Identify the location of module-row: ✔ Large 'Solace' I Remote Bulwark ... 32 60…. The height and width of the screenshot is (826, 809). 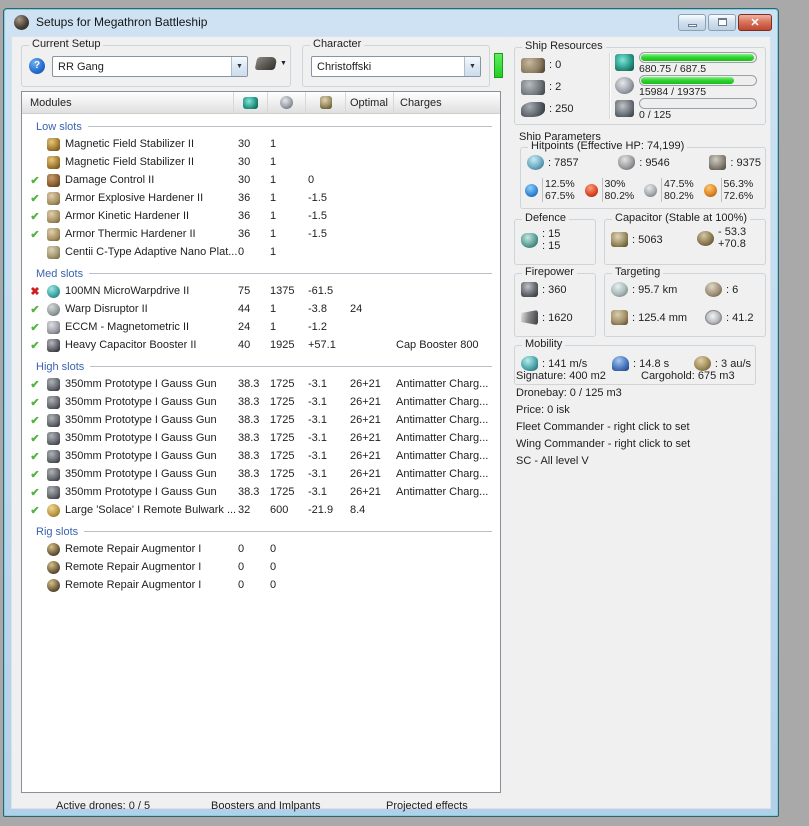
(261, 510).